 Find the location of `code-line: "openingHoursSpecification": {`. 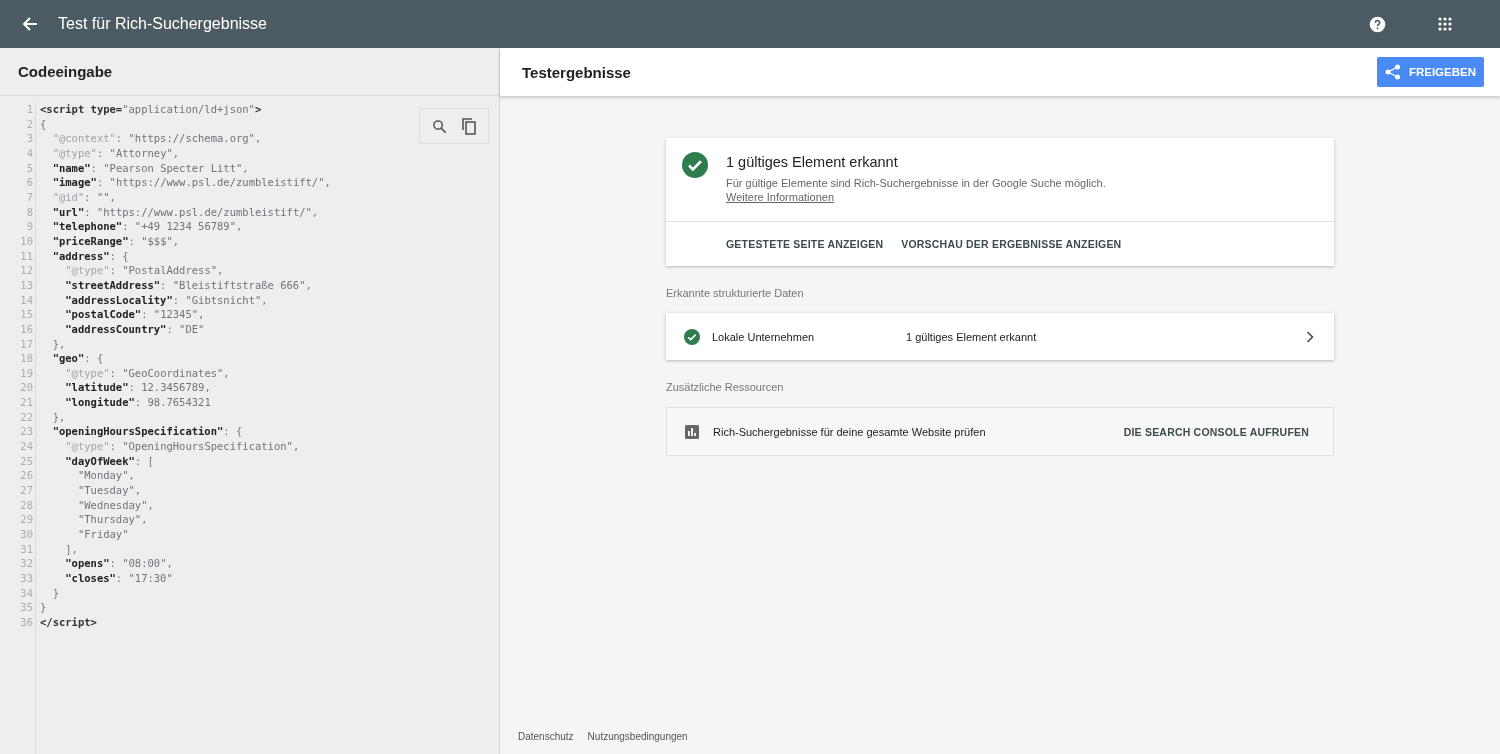

code-line: "openingHoursSpecification": { is located at coordinates (147, 432).